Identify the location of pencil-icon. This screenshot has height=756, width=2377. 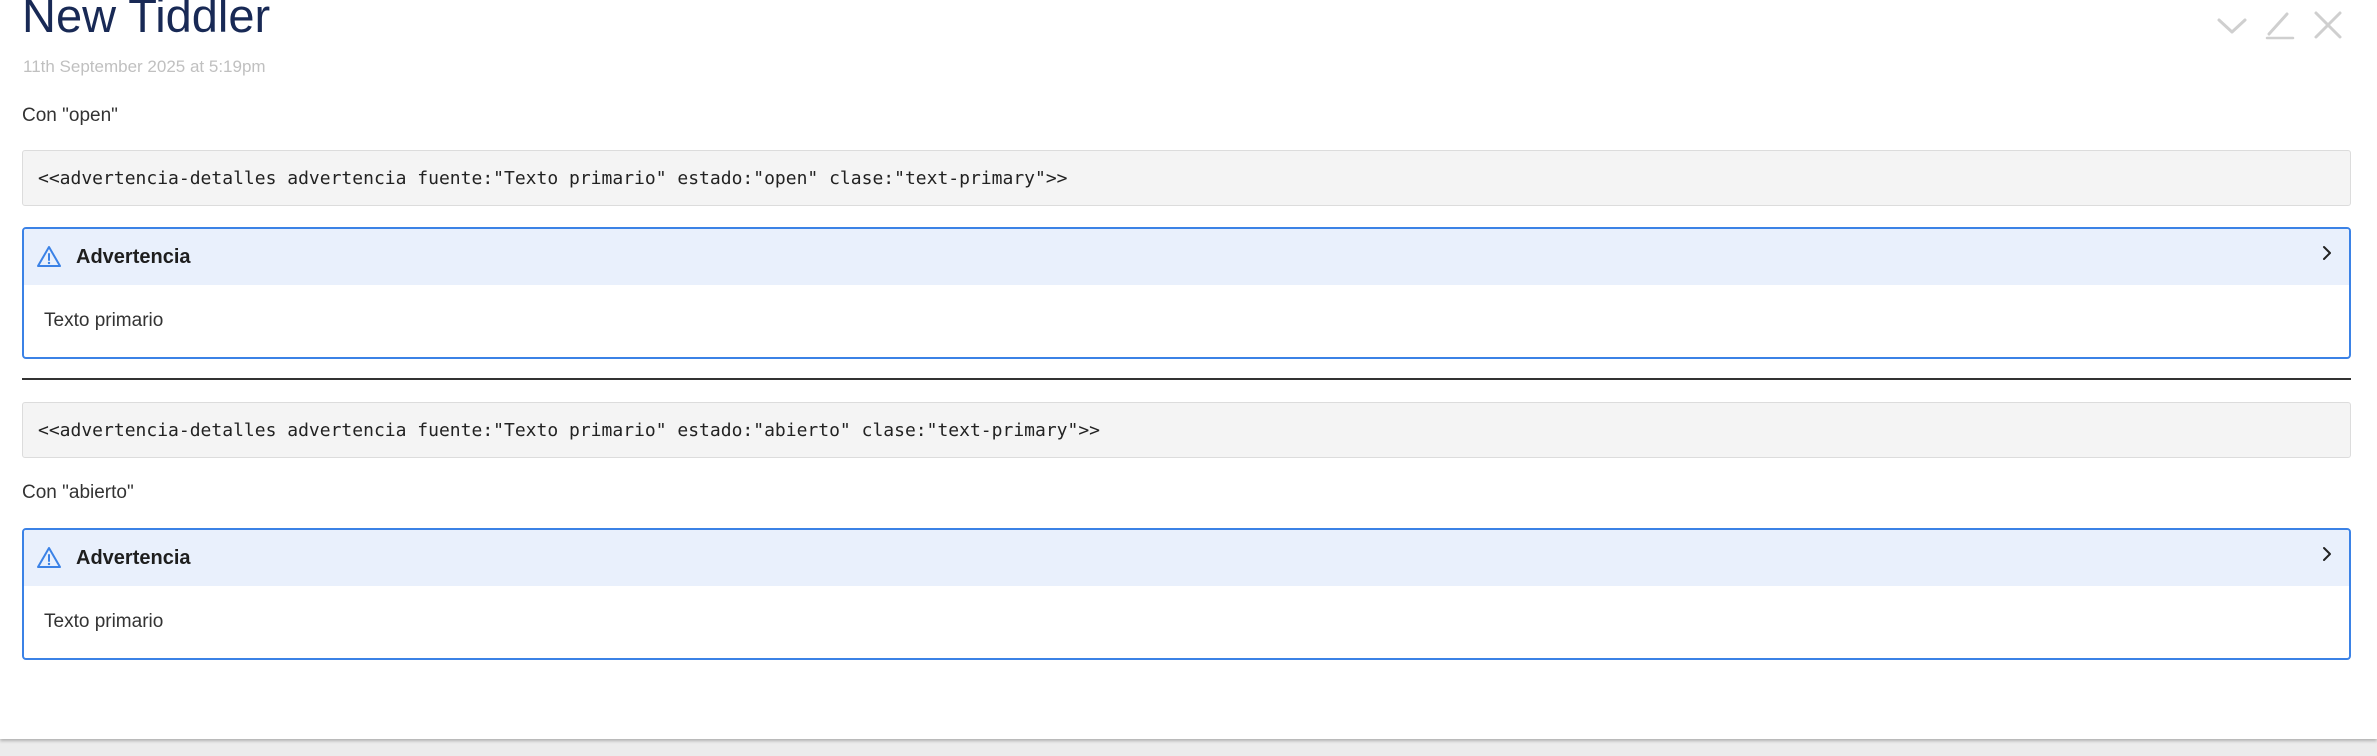
(2280, 26).